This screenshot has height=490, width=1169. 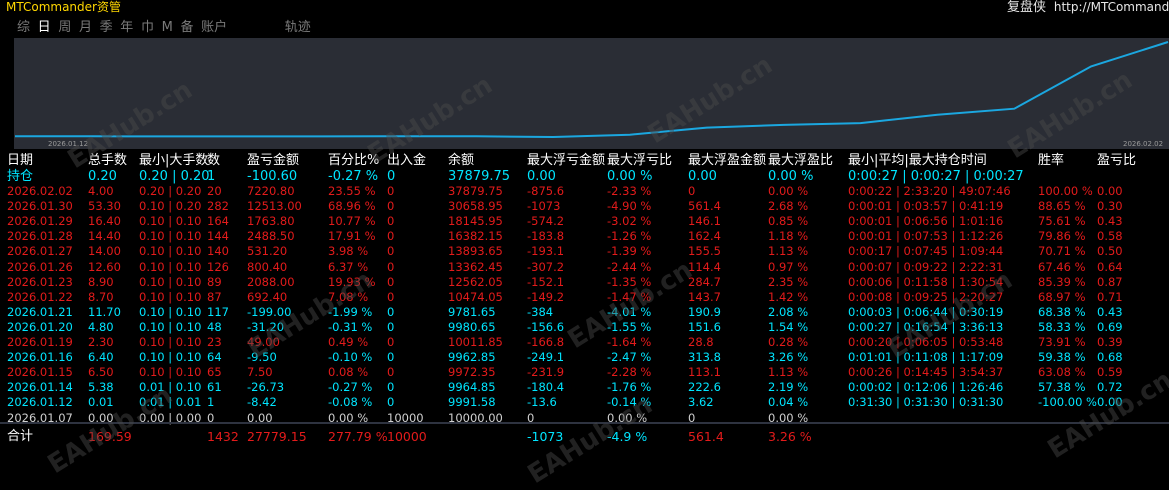 What do you see at coordinates (1062, 326) in the screenshot?
I see `cell-win-rate: 58.33 %` at bounding box center [1062, 326].